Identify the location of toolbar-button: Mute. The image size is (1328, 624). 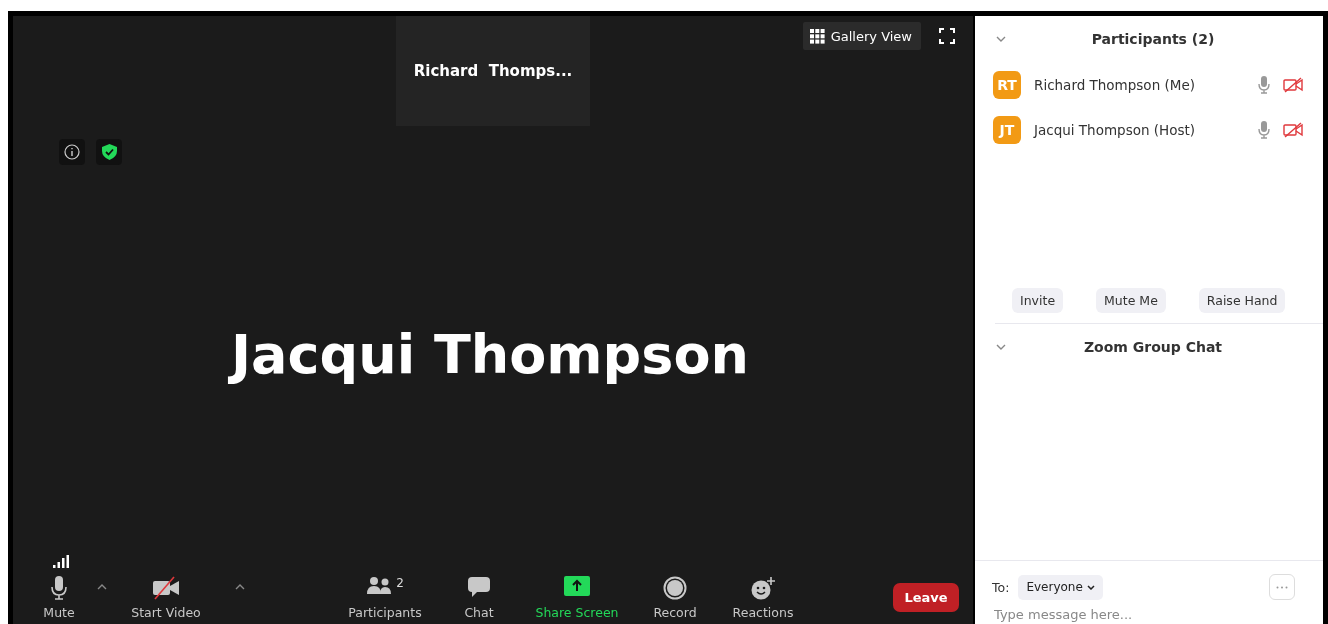
(59, 600).